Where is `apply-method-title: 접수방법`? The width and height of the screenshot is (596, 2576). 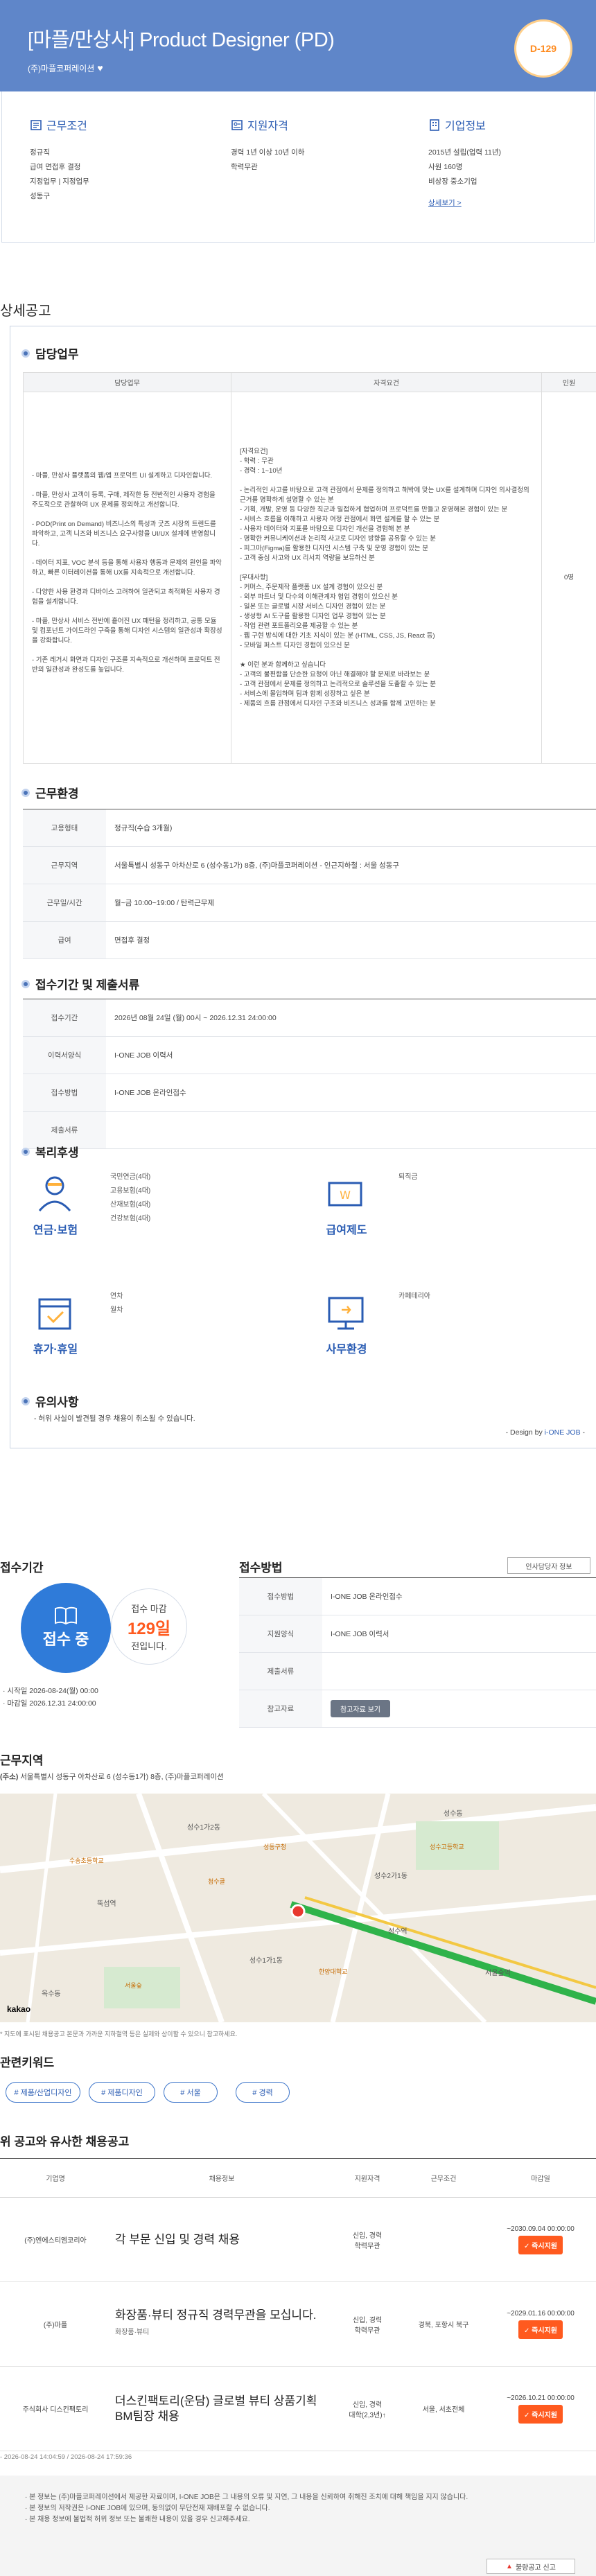 apply-method-title: 접수방법 is located at coordinates (261, 1568).